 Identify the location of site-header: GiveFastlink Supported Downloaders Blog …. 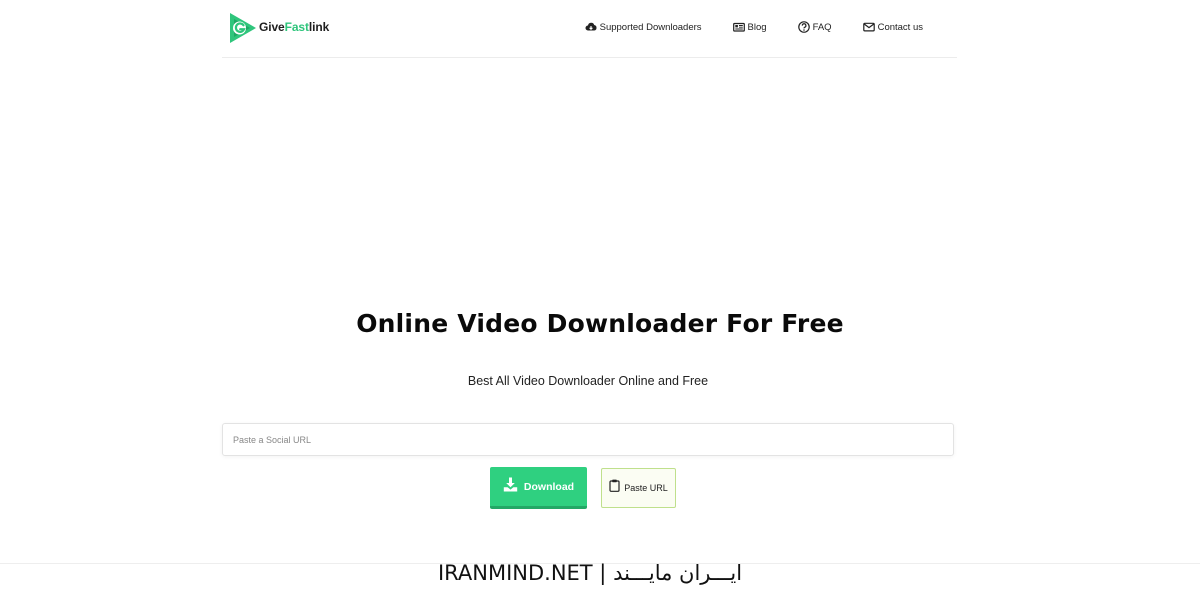
(589, 29).